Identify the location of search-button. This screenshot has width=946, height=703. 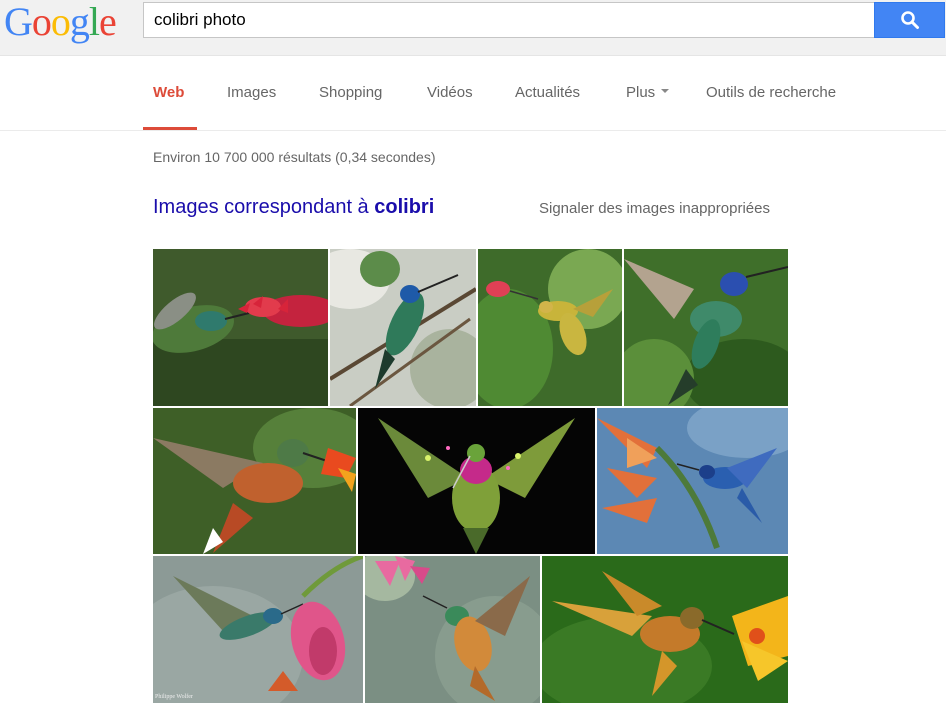
(909, 20).